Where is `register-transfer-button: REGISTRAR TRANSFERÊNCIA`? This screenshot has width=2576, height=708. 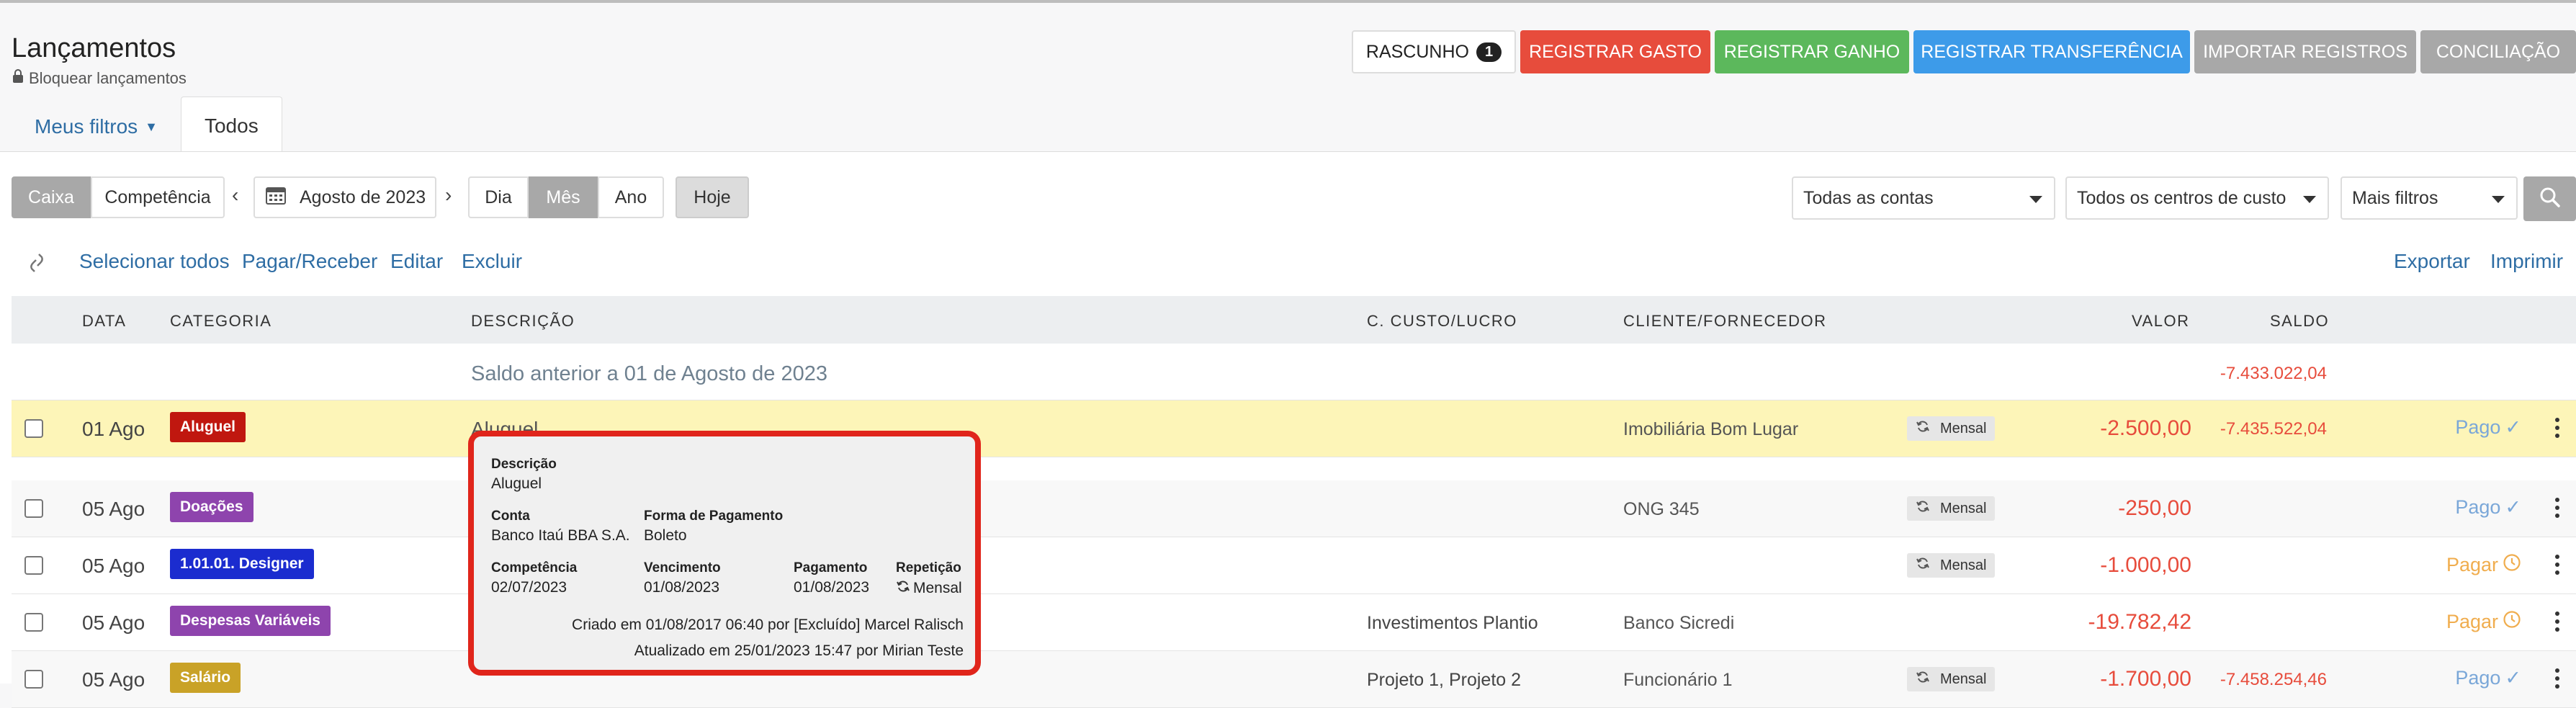
register-transfer-button: REGISTRAR TRANSFERÊNCIA is located at coordinates (2051, 51).